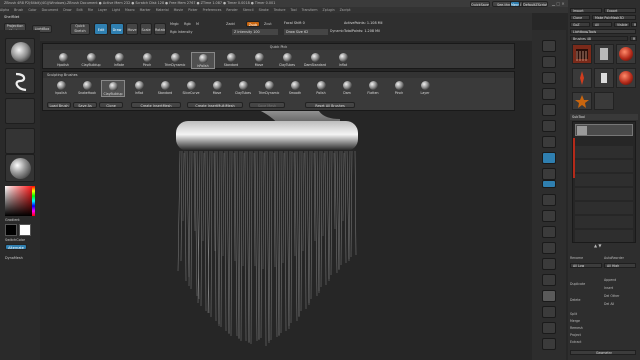 The width and height of the screenshot is (640, 360). I want to click on project-button: Project, so click(575, 335).